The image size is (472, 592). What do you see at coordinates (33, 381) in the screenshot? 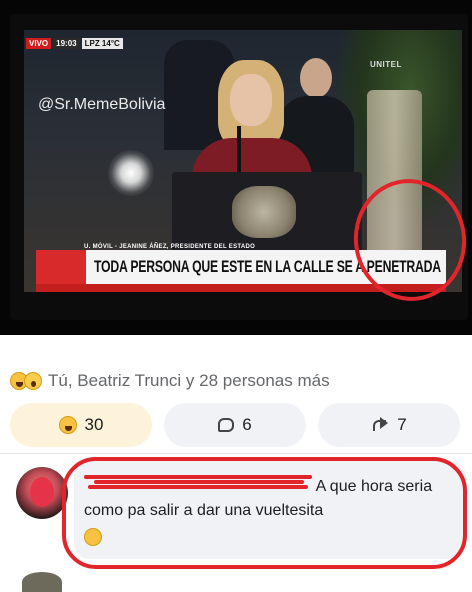
I see `wow-reaction-icon` at bounding box center [33, 381].